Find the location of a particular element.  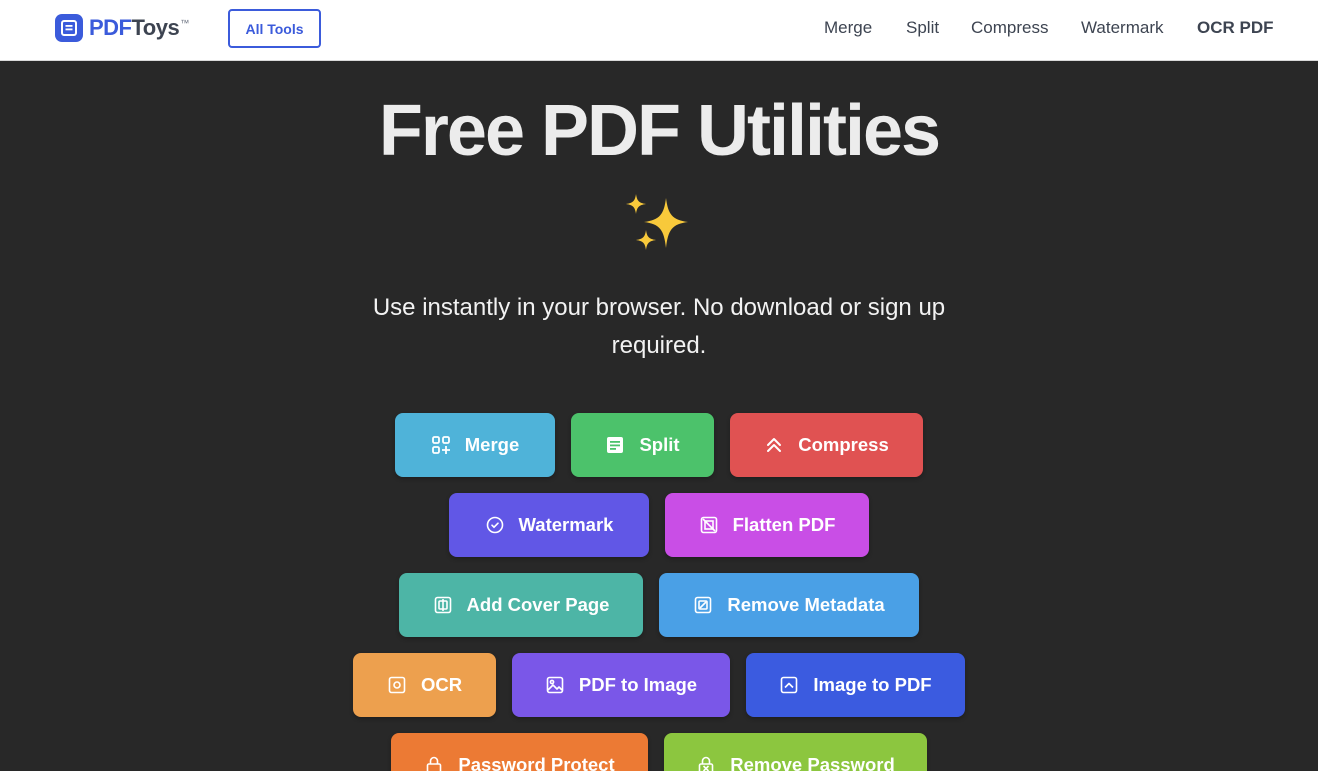

password-protect-tool-button: Password Protect is located at coordinates (519, 752).